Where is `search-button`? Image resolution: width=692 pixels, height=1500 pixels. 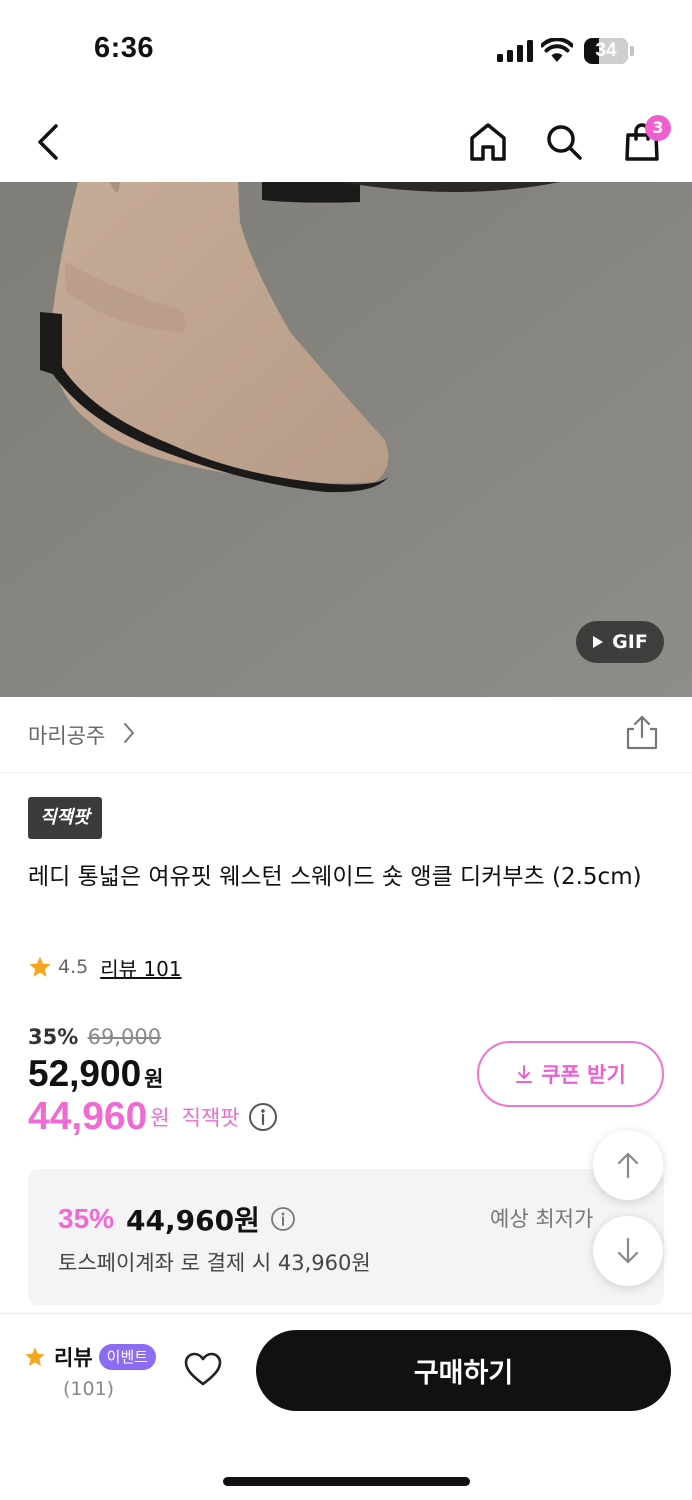
search-button is located at coordinates (564, 142).